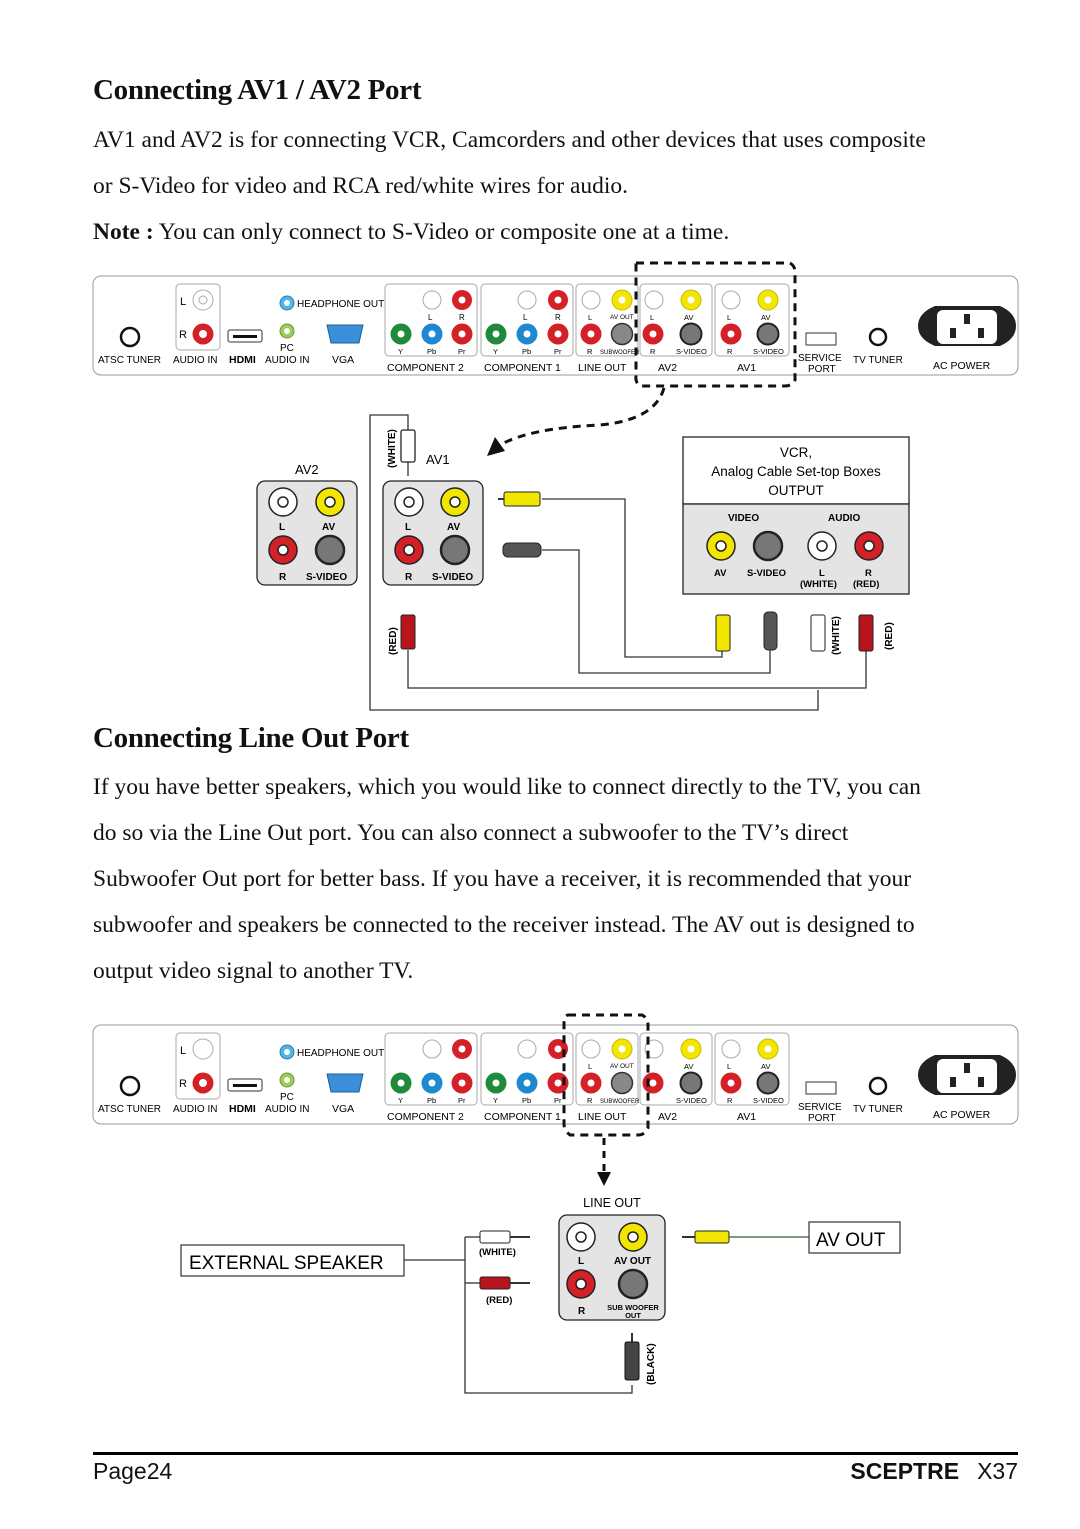 Image resolution: width=1080 pixels, height=1529 pixels. What do you see at coordinates (653, 351) in the screenshot?
I see `av2-r-label: R` at bounding box center [653, 351].